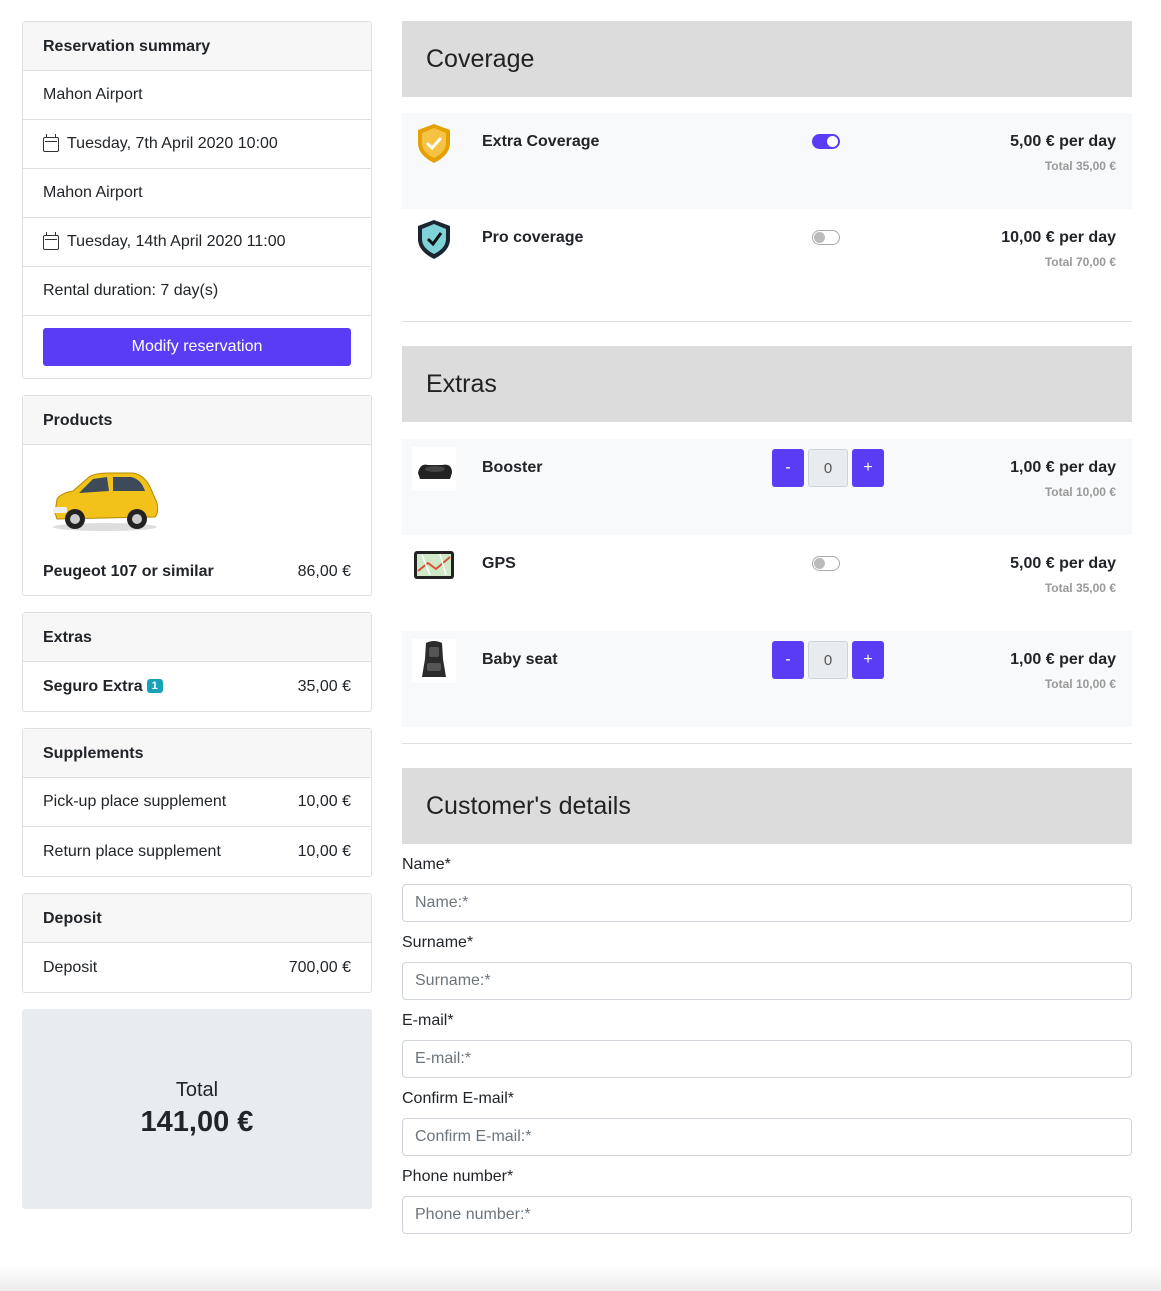  What do you see at coordinates (197, 1122) in the screenshot?
I see `total-amount: 141,00 €` at bounding box center [197, 1122].